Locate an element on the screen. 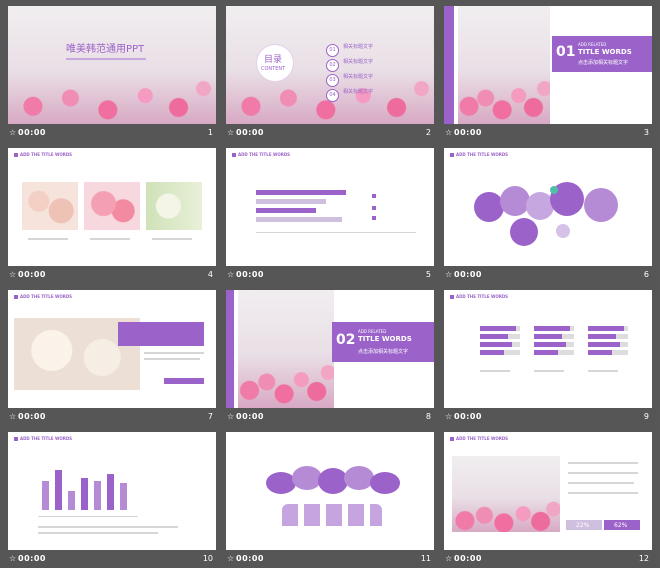 This screenshot has height=568, width=660. slide-3-meta: ☆ 00:00 3 is located at coordinates (548, 133).